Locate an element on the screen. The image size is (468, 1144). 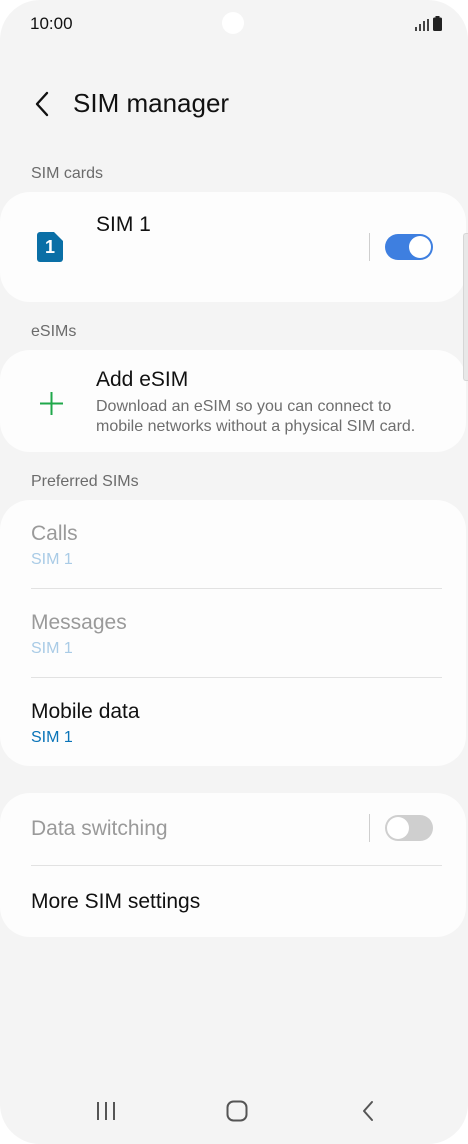
messages-row: Messages SIM 1 is located at coordinates (233, 633).